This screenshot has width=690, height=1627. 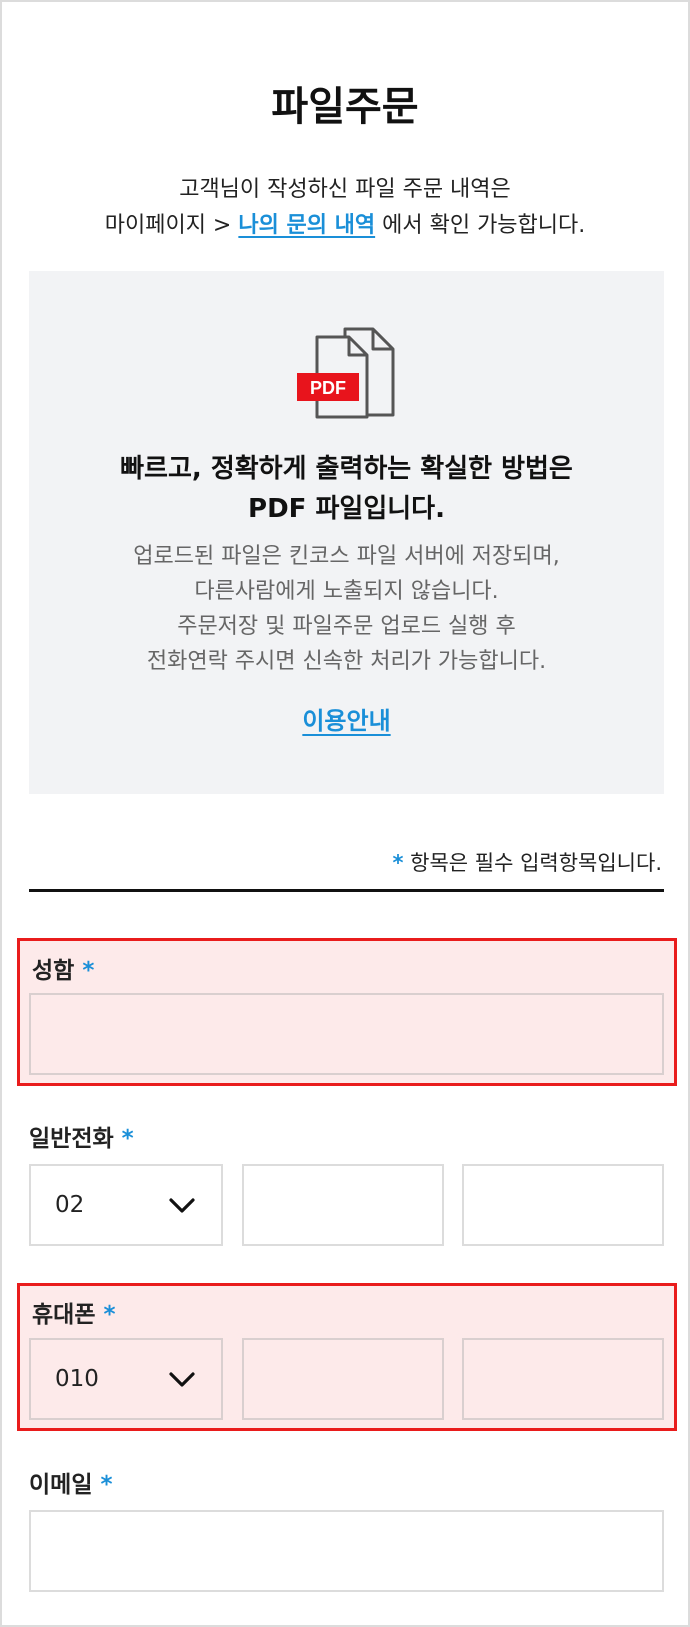 I want to click on name-input, so click(x=346, y=1034).